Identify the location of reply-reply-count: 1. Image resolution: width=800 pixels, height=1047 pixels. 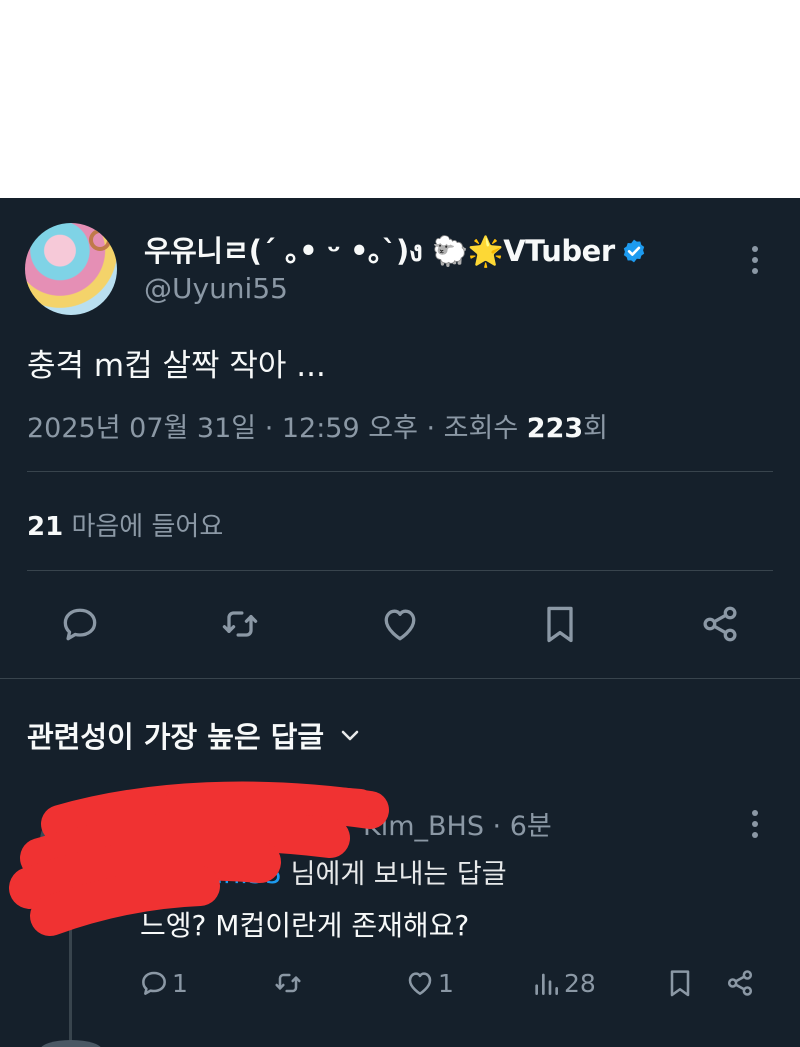
(180, 983).